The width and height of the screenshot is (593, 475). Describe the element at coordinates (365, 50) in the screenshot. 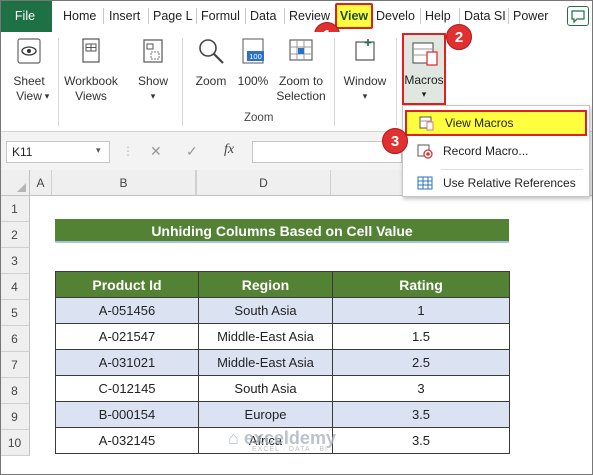

I see `window-icon` at that location.